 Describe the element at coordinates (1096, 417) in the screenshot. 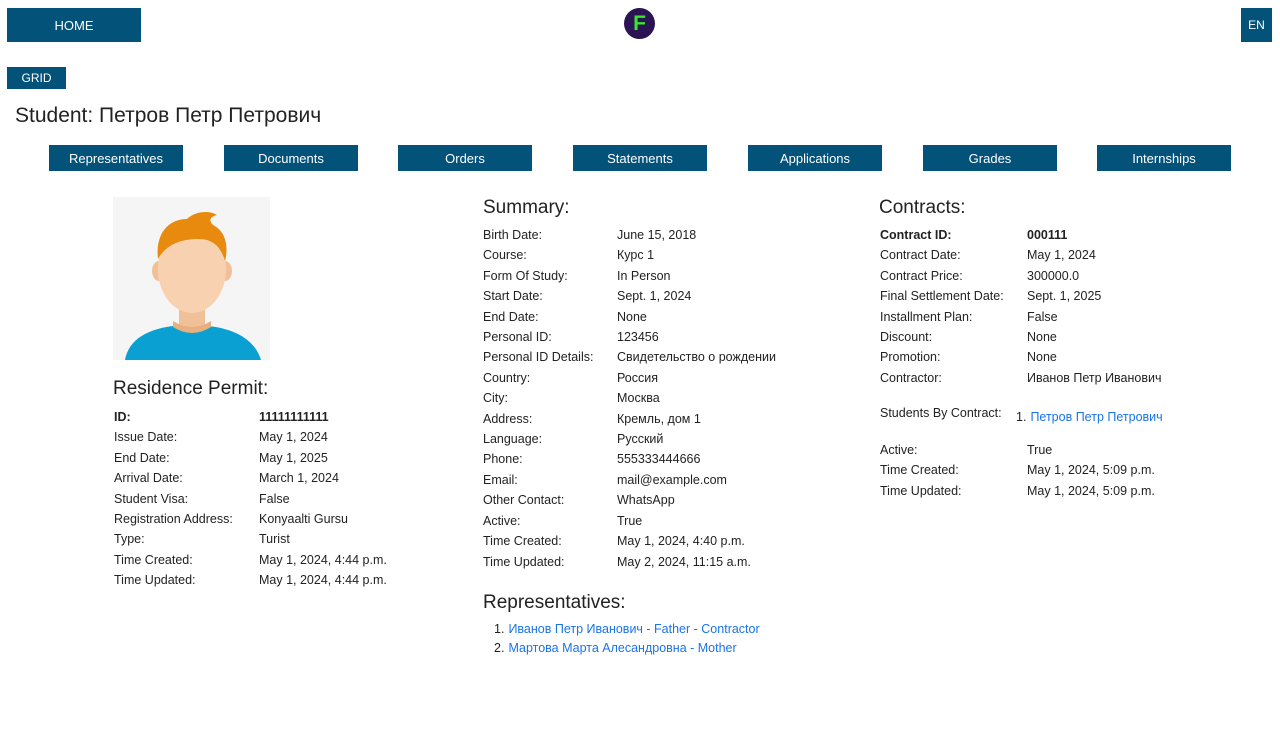

I see `student-link: Петров Петр Петрович` at that location.